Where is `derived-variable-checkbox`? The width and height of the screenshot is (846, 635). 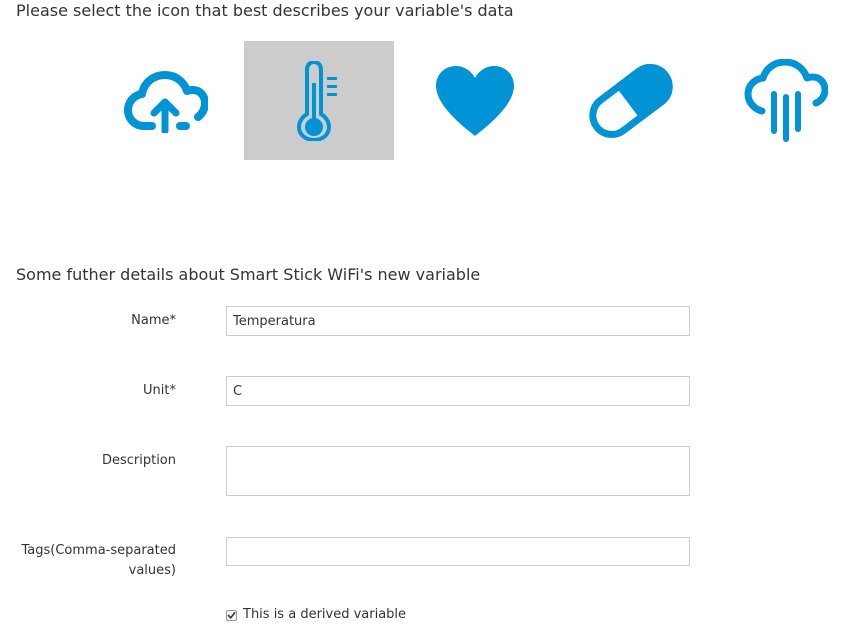
derived-variable-checkbox is located at coordinates (231, 615).